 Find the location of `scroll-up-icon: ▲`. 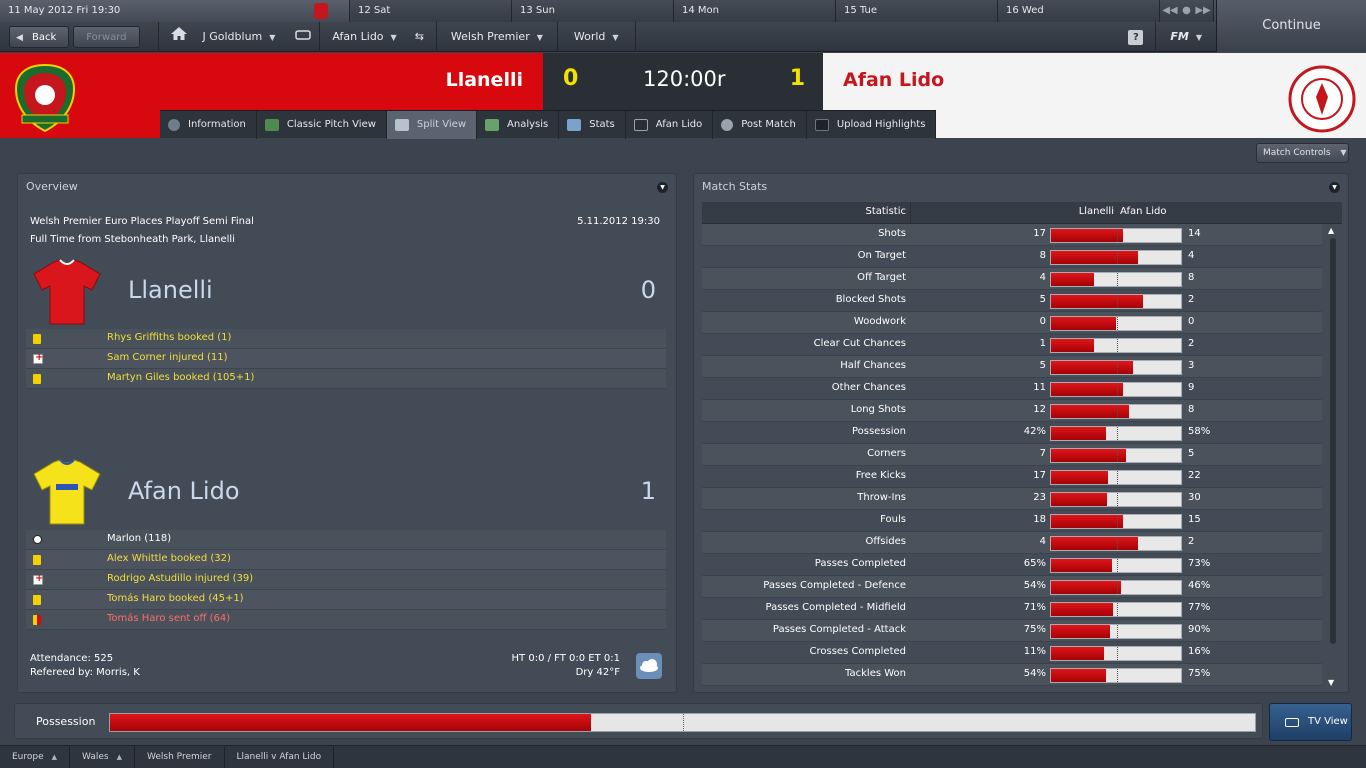

scroll-up-icon: ▲ is located at coordinates (1331, 230).